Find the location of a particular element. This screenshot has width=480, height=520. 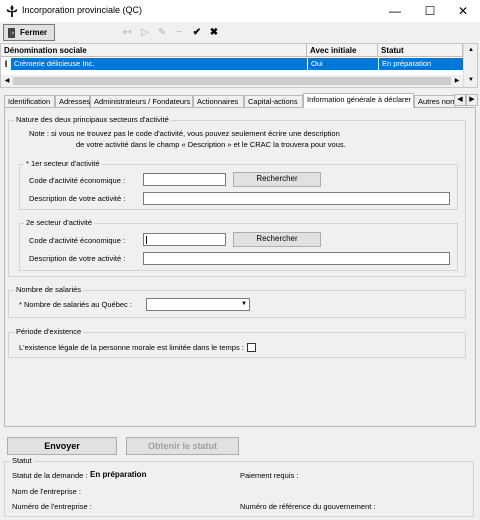

scroll-up-icon: ▲ is located at coordinates (471, 50).